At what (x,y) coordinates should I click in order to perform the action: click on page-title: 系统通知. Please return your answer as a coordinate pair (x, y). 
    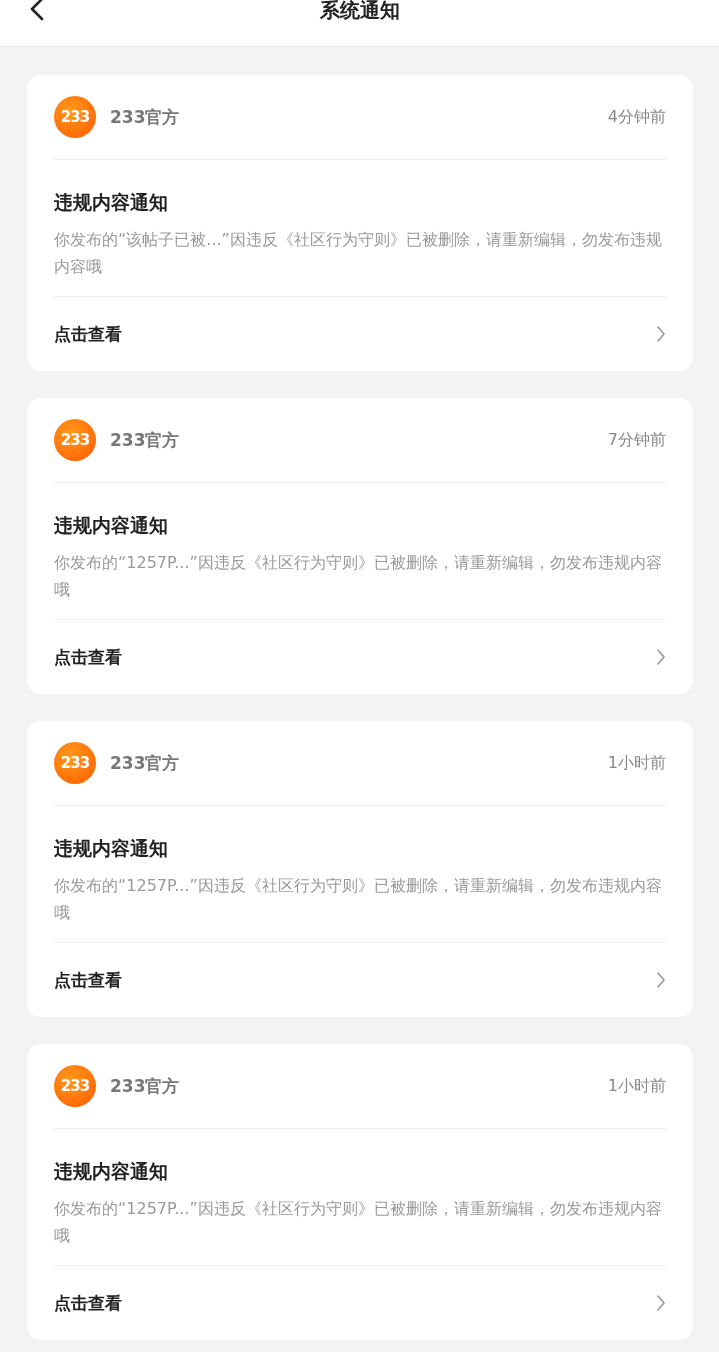
    Looking at the image, I should click on (359, 10).